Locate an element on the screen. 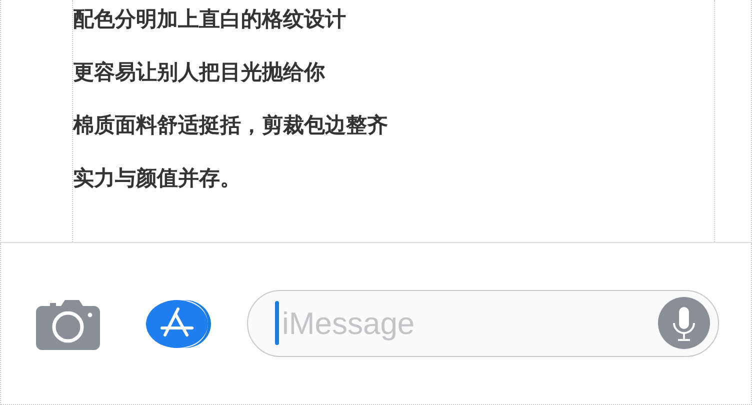  microphone-icon is located at coordinates (684, 323).